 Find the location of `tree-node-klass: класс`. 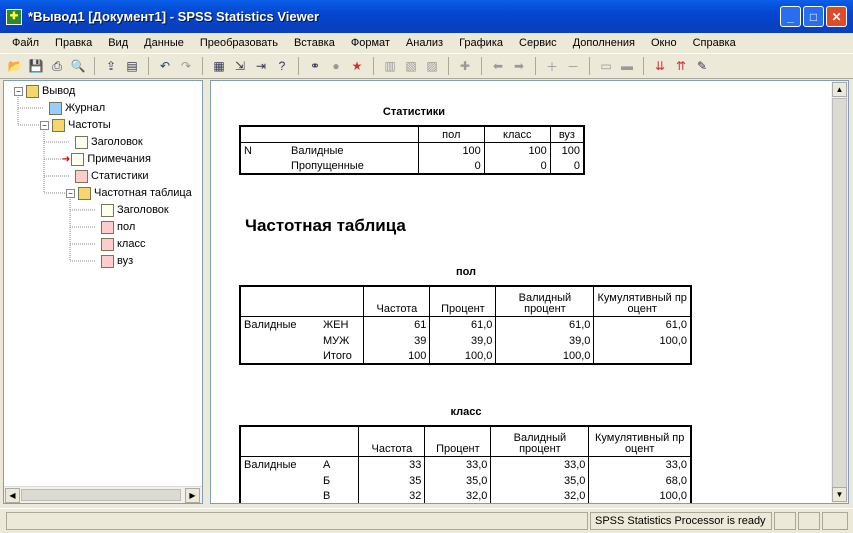

tree-node-klass: класс is located at coordinates (123, 244).